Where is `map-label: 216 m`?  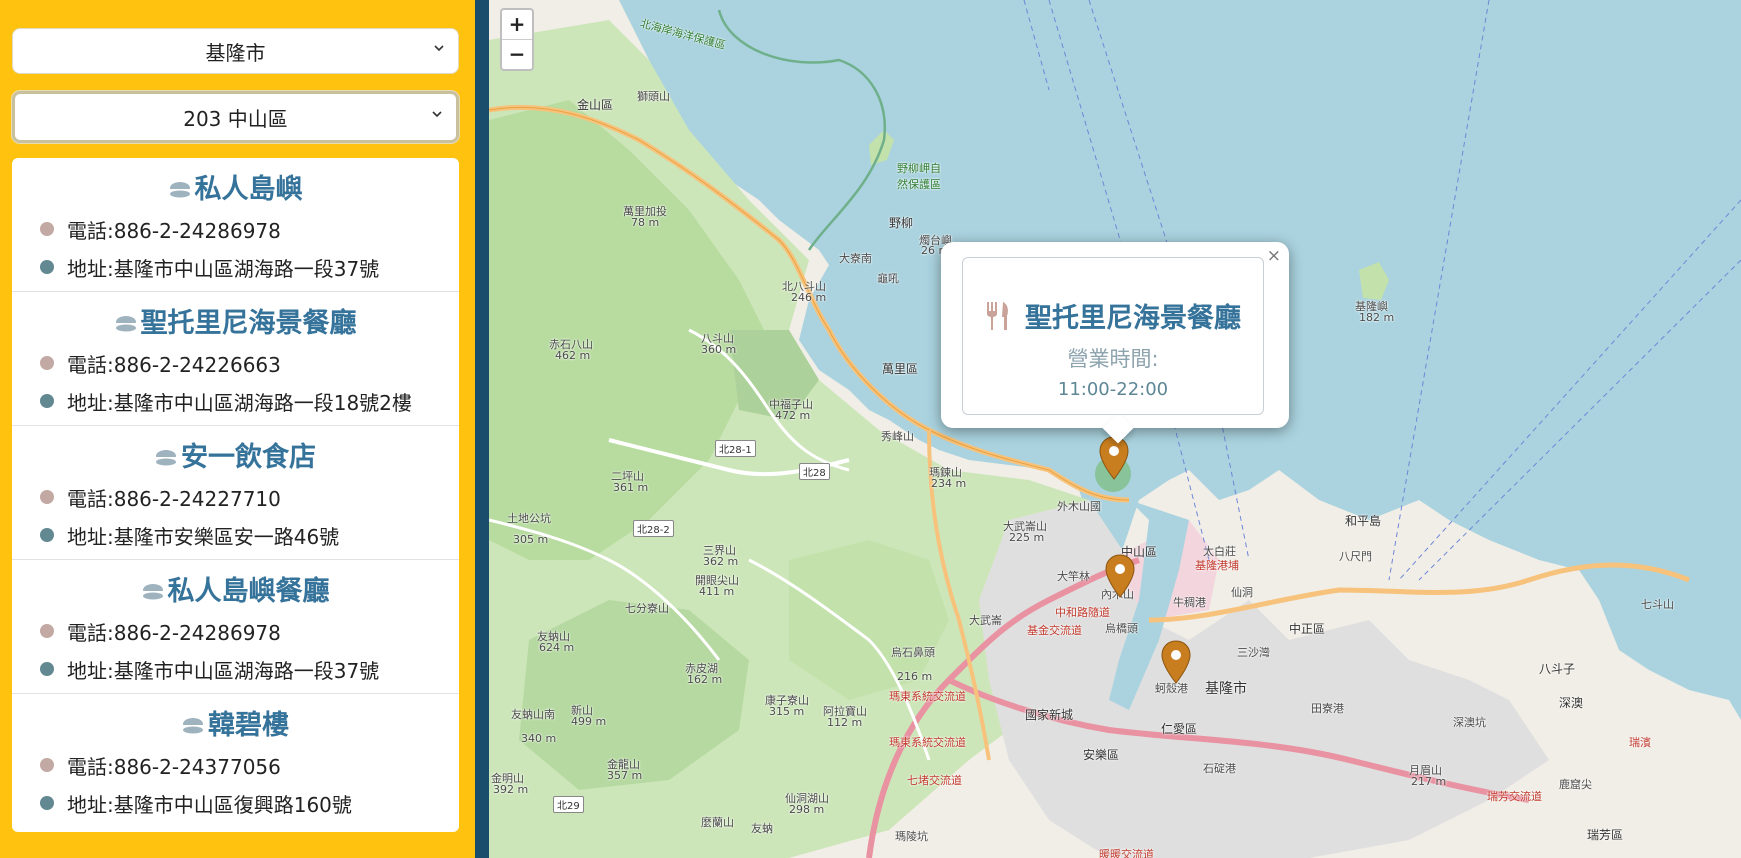 map-label: 216 m is located at coordinates (915, 676).